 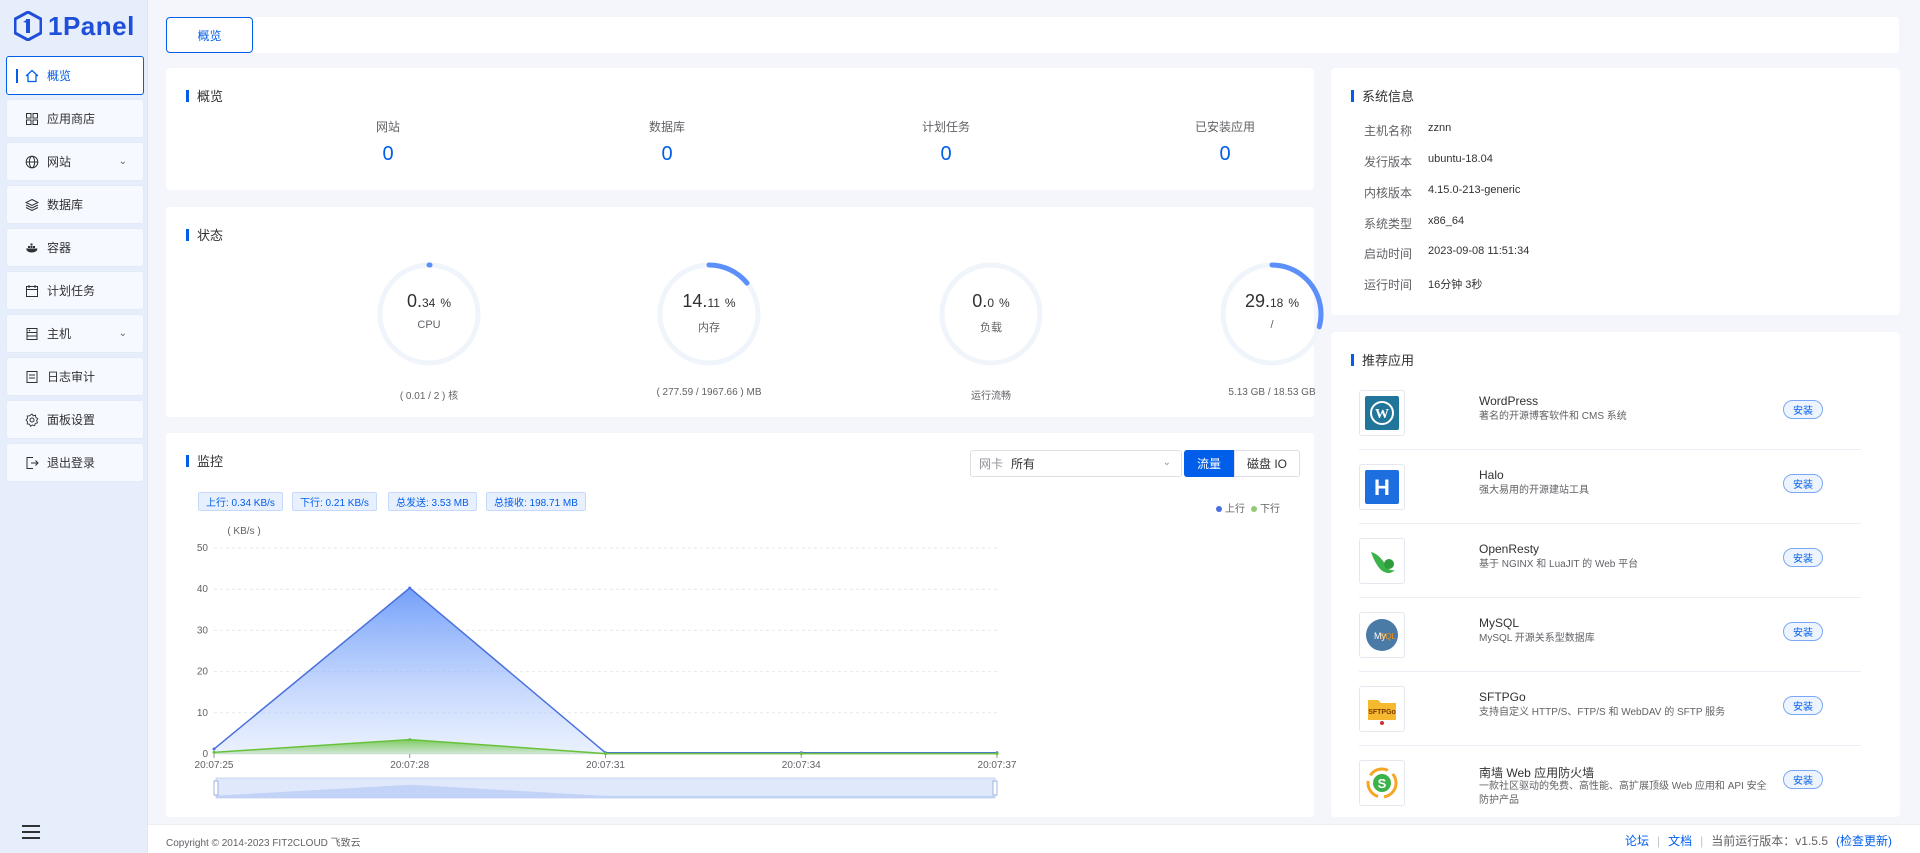 What do you see at coordinates (945, 127) in the screenshot?
I see `stat-label: 计划任务` at bounding box center [945, 127].